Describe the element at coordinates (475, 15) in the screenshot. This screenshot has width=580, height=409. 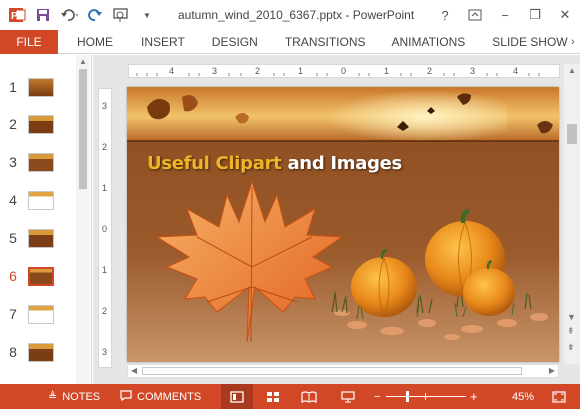
I see `ribbon-display-options-icon` at that location.